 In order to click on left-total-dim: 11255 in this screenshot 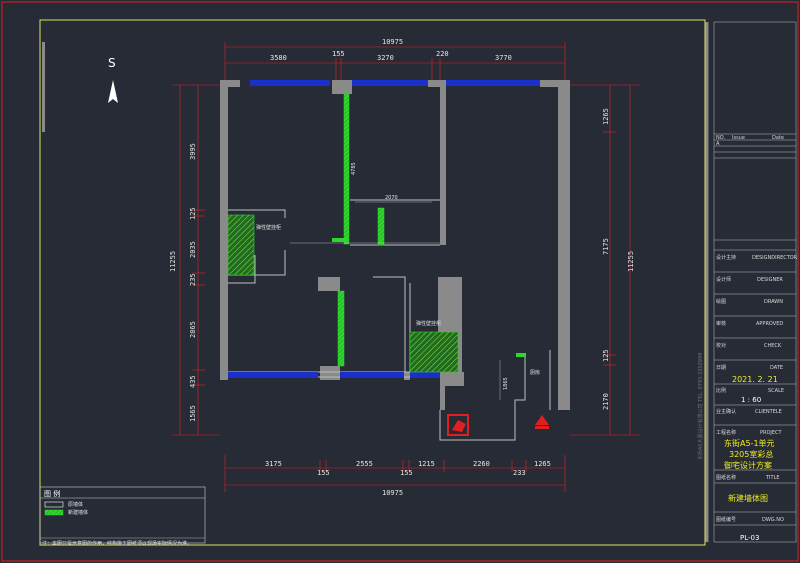, I will do `click(173, 261)`.